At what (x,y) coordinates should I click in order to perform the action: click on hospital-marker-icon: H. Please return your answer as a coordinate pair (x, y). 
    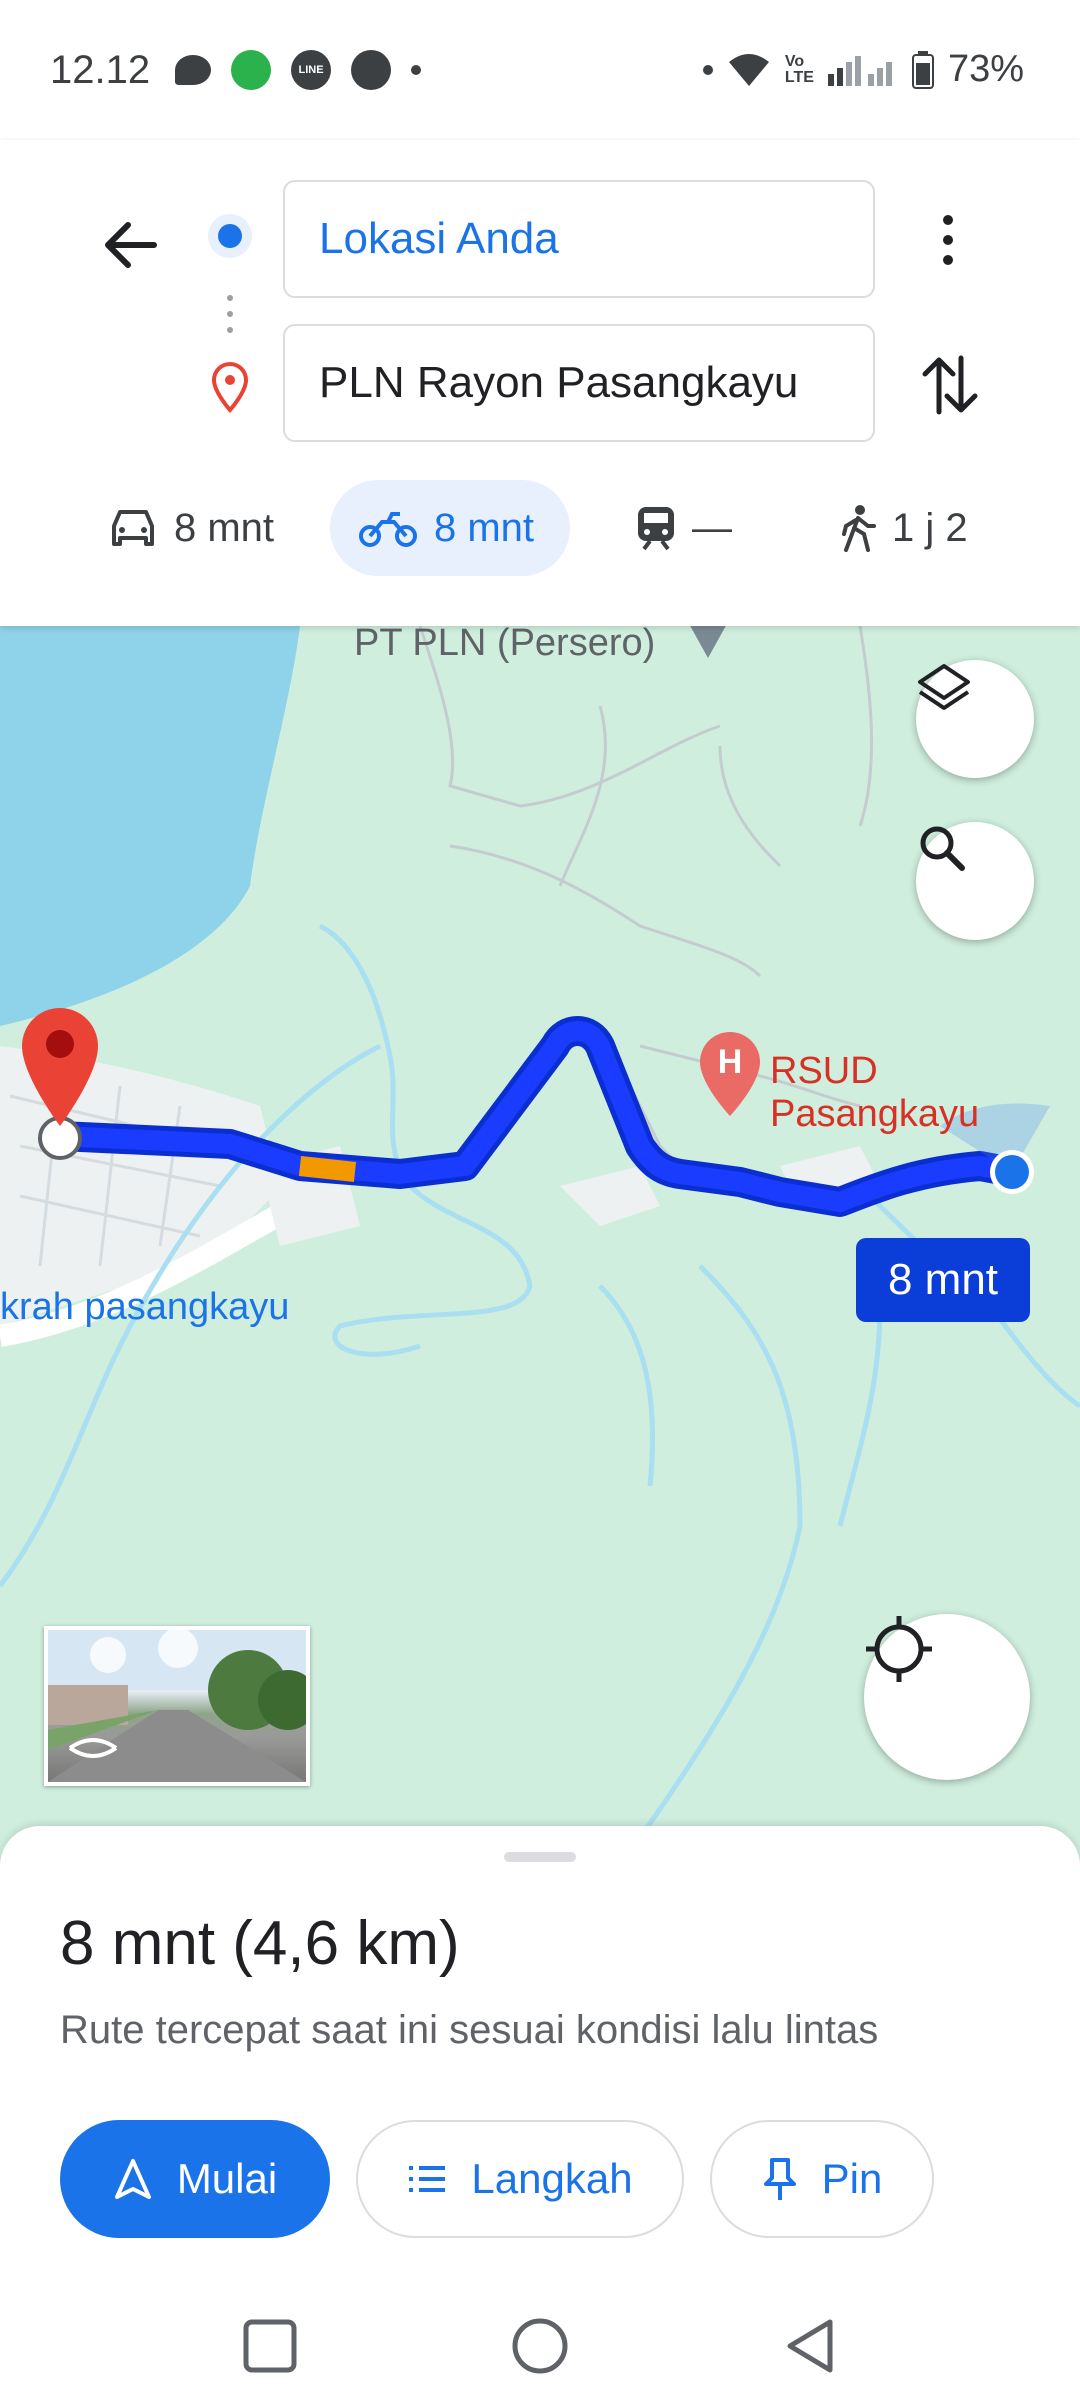
    Looking at the image, I should click on (730, 1074).